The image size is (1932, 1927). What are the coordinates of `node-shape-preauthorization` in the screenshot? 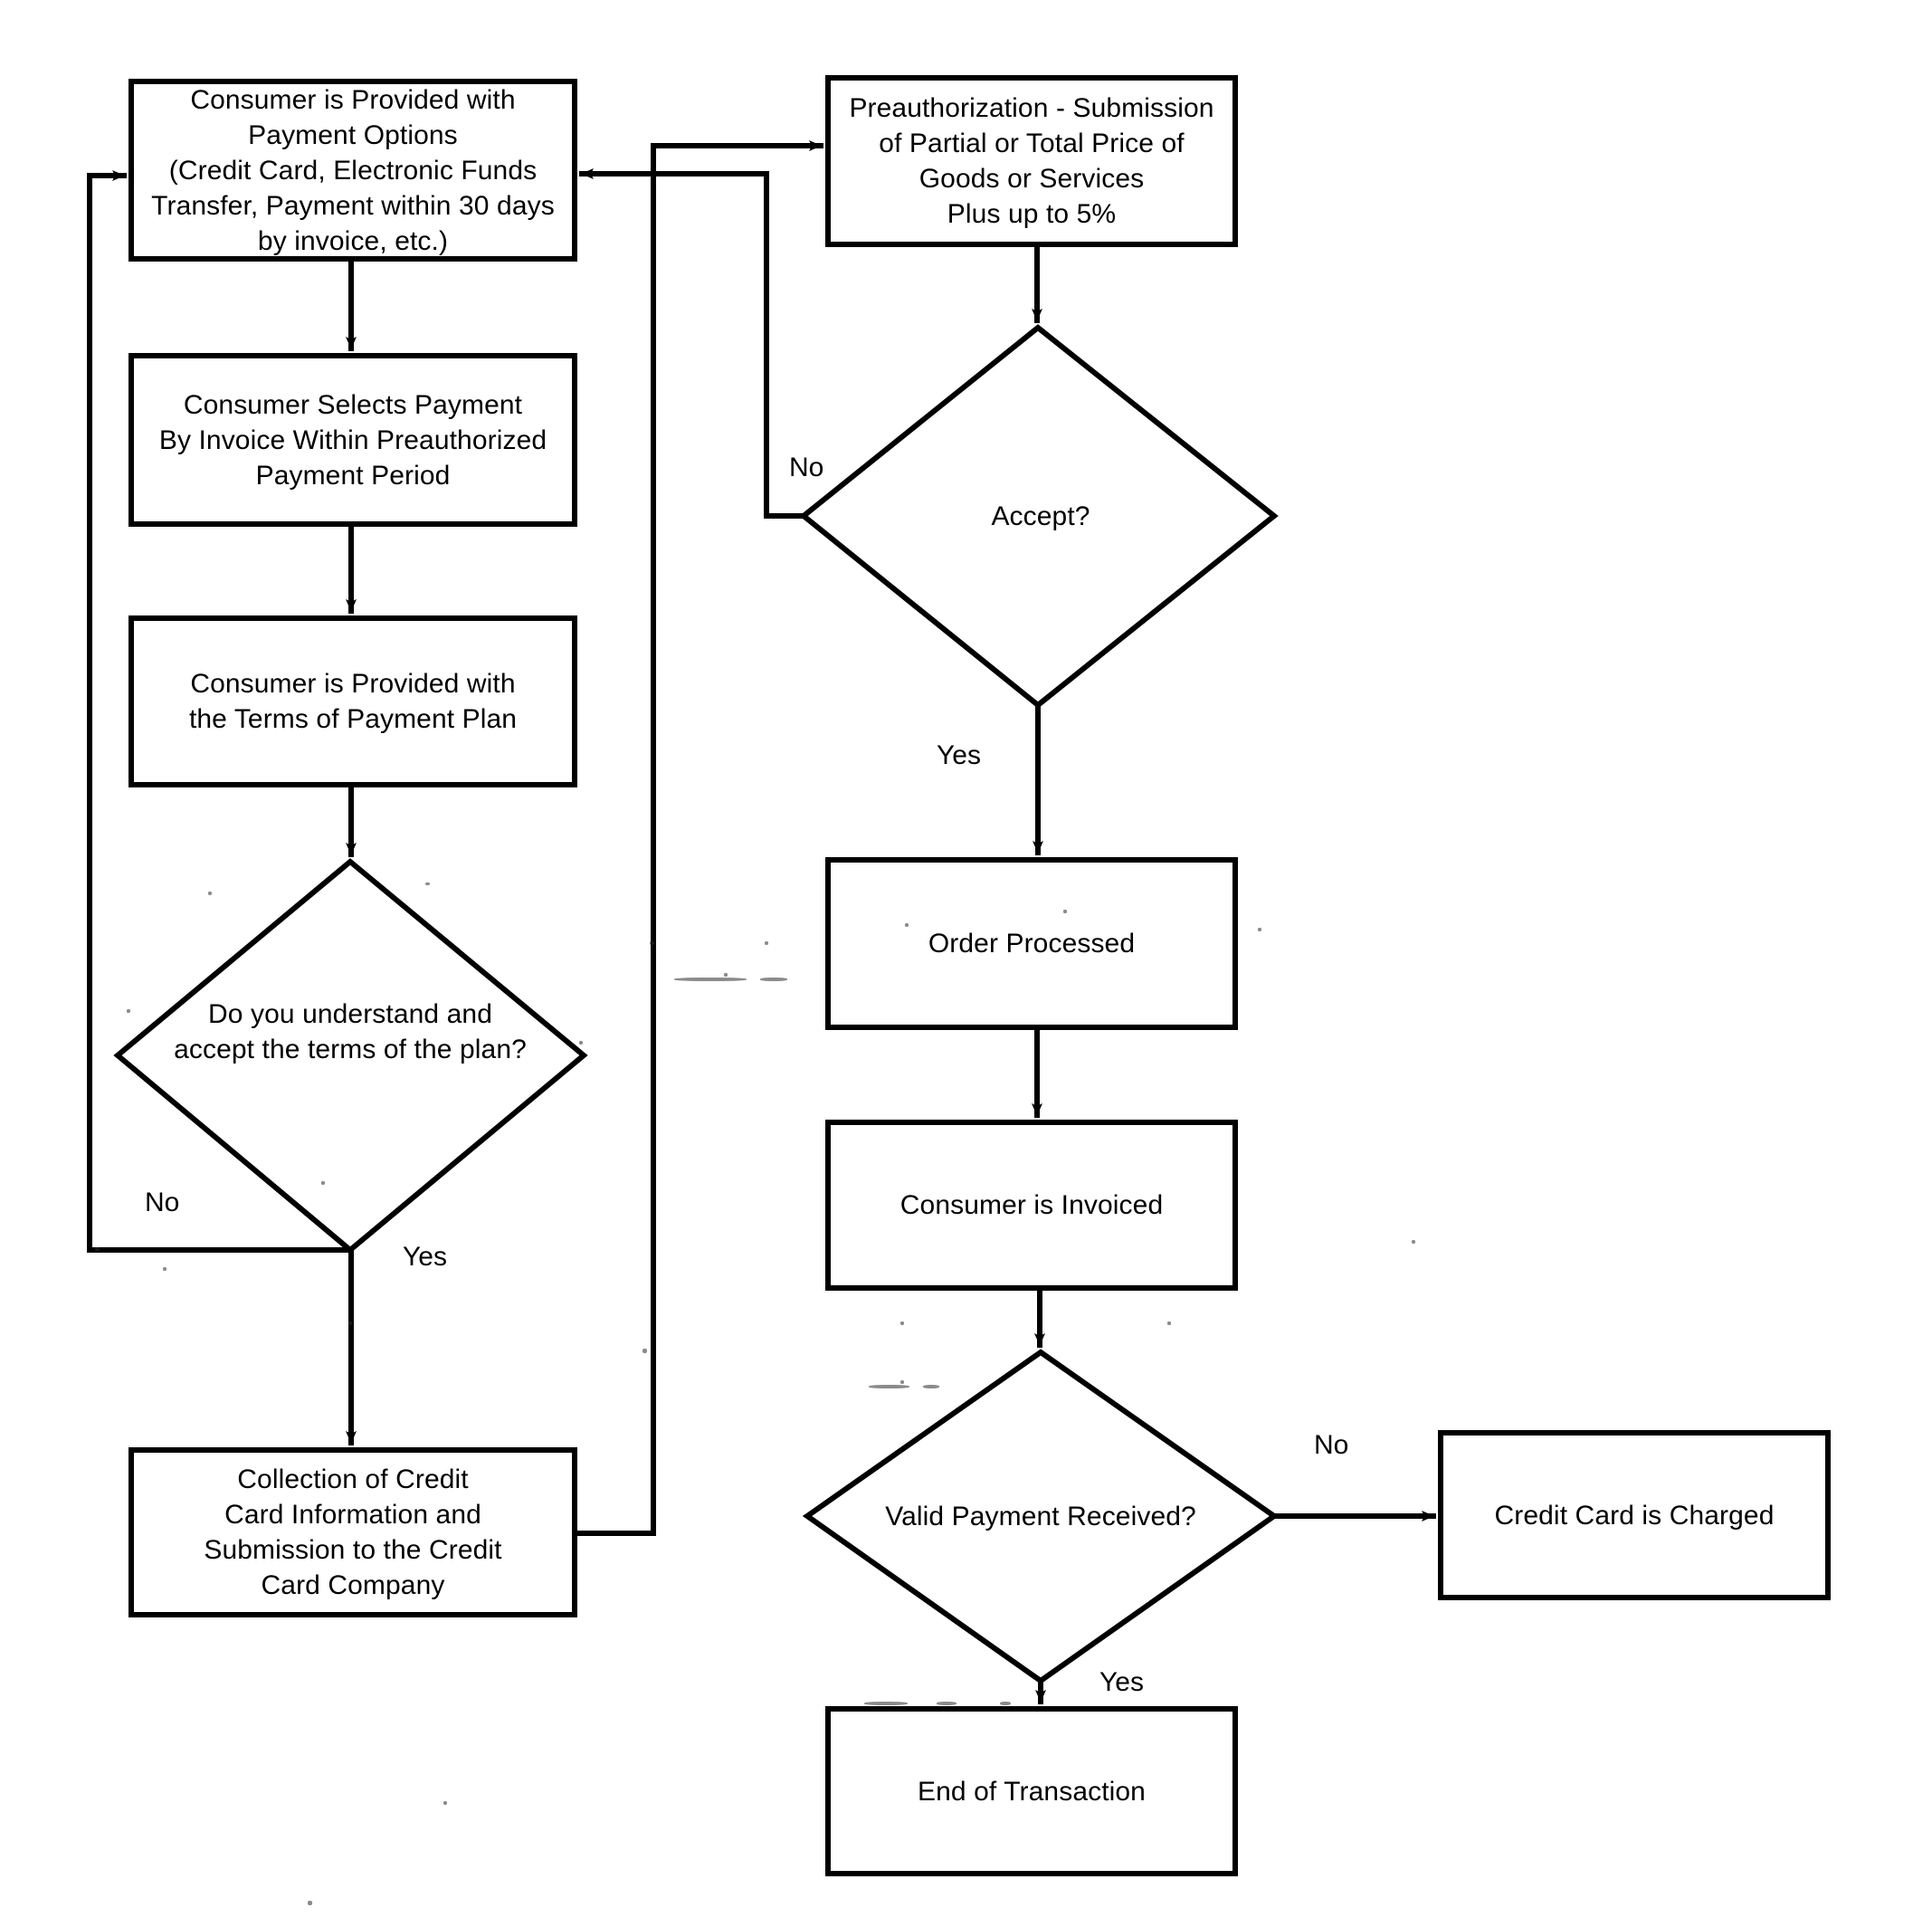 It's located at (1031, 161).